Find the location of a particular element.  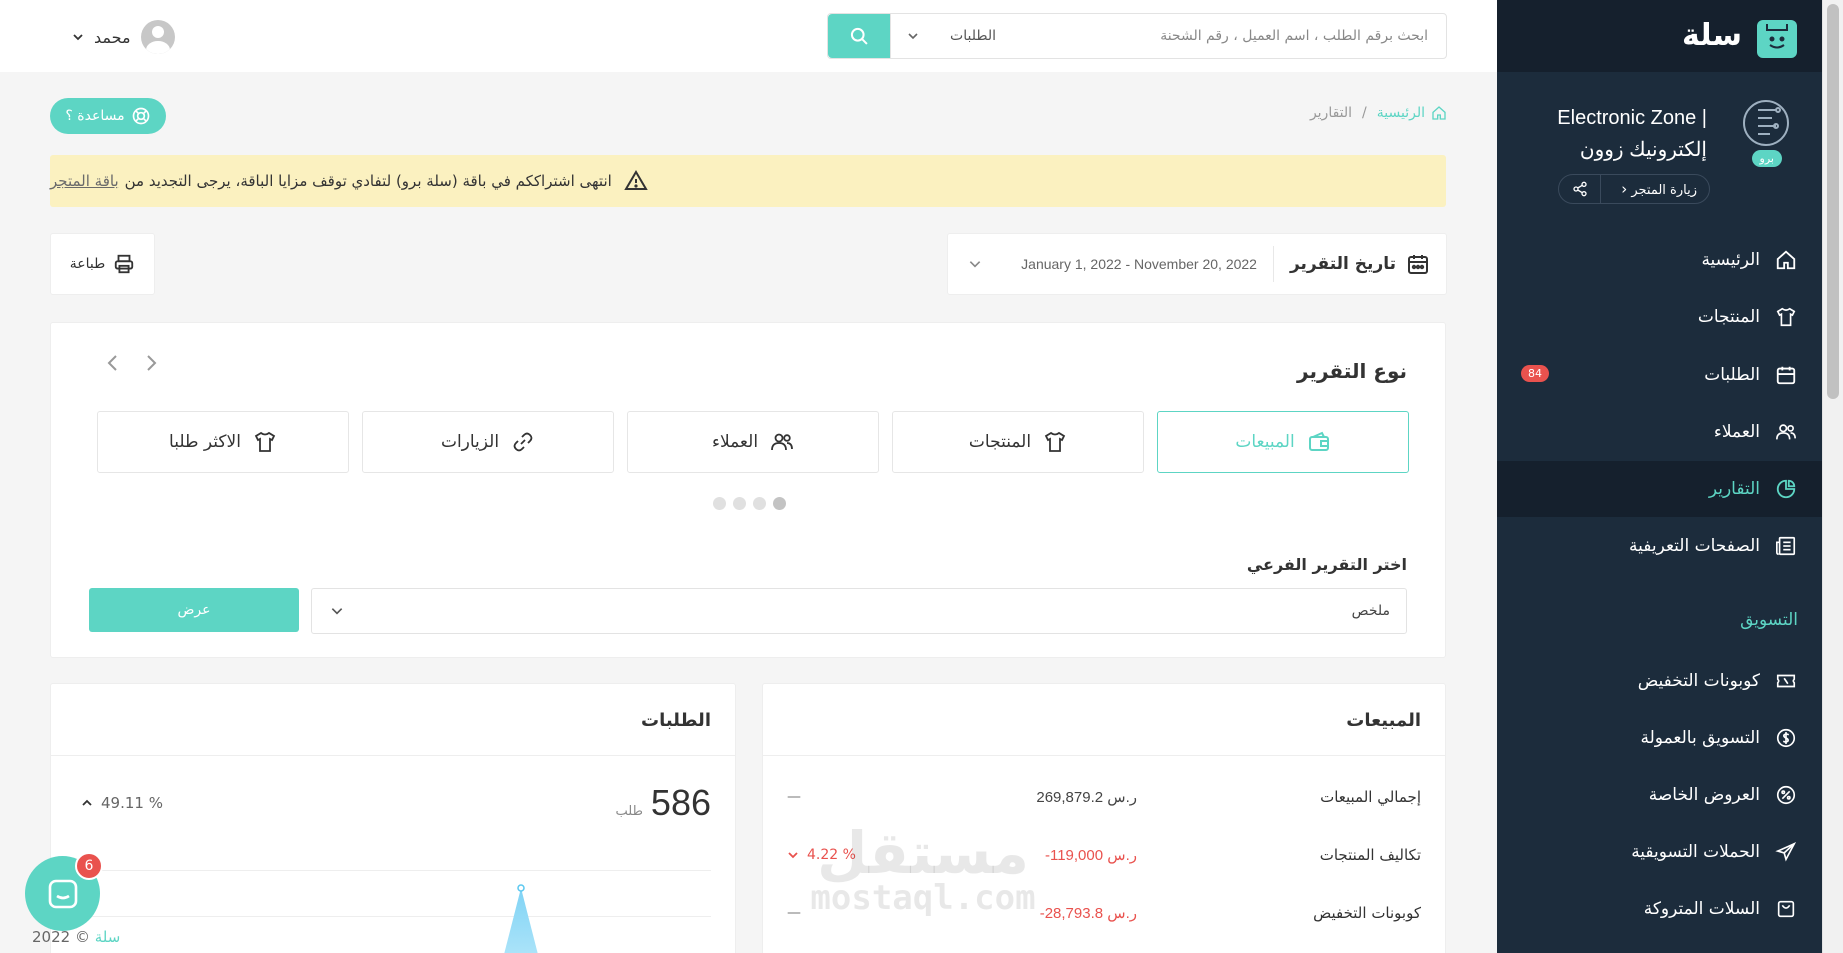

breadcrumb-current: التقارير is located at coordinates (1331, 113).